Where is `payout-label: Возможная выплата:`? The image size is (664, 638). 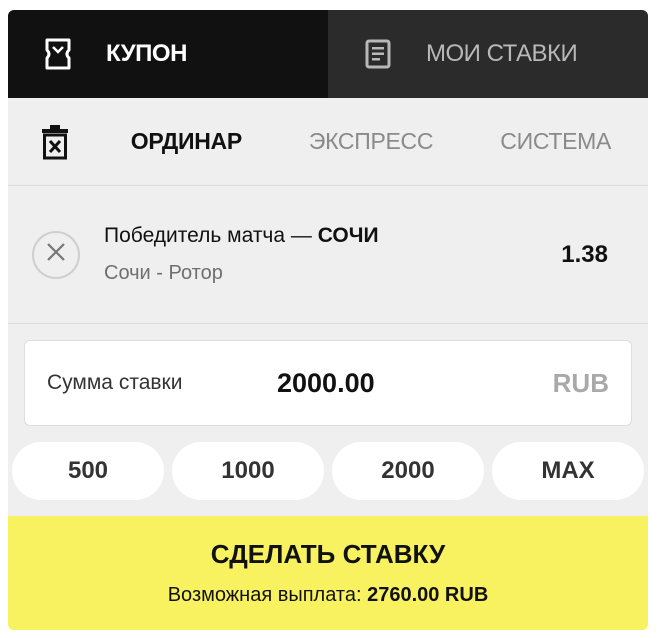
payout-label: Возможная выплата: is located at coordinates (267, 595).